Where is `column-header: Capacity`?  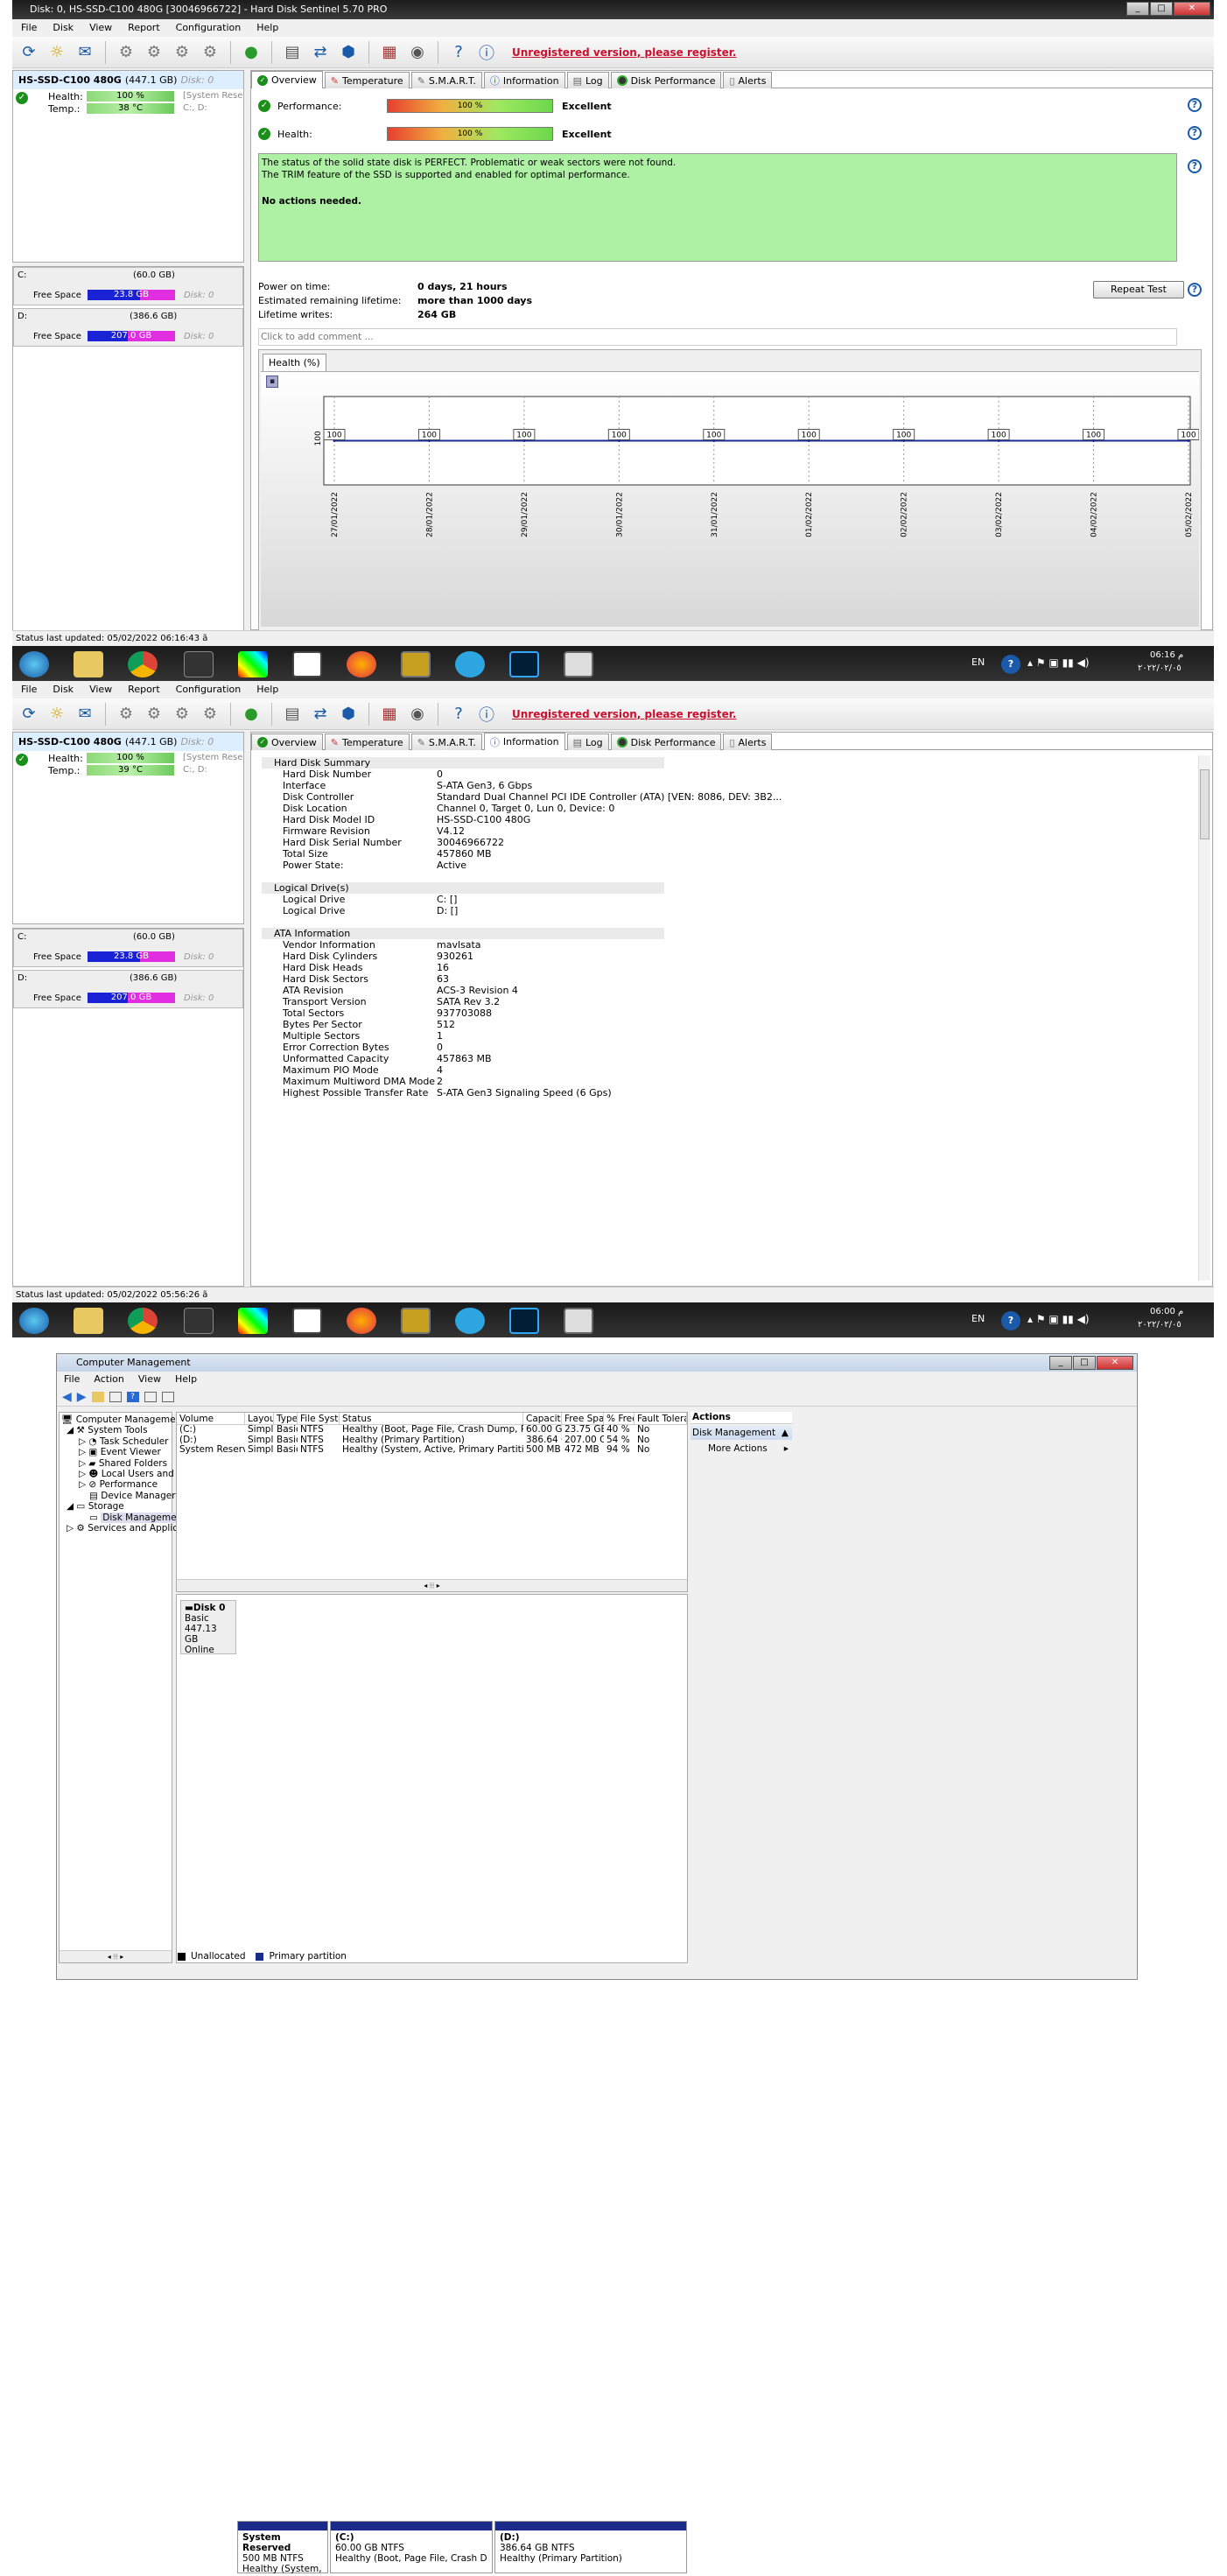 column-header: Capacity is located at coordinates (542, 1419).